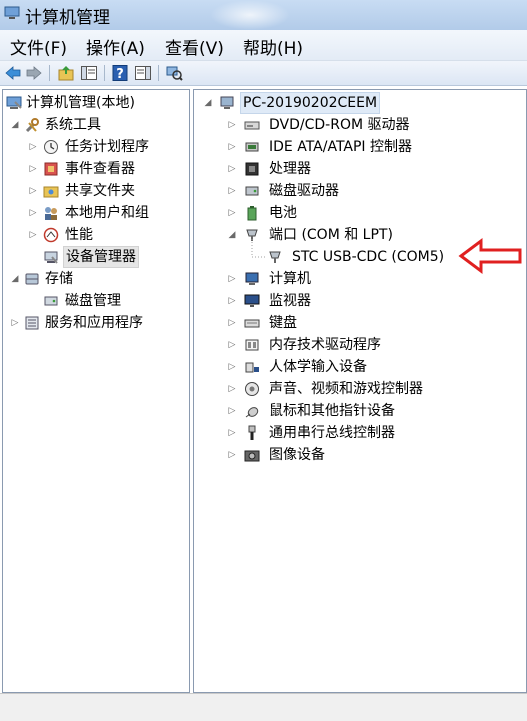 The height and width of the screenshot is (721, 527). Describe the element at coordinates (38, 46) in the screenshot. I see `menu-file: 文件(F)` at that location.